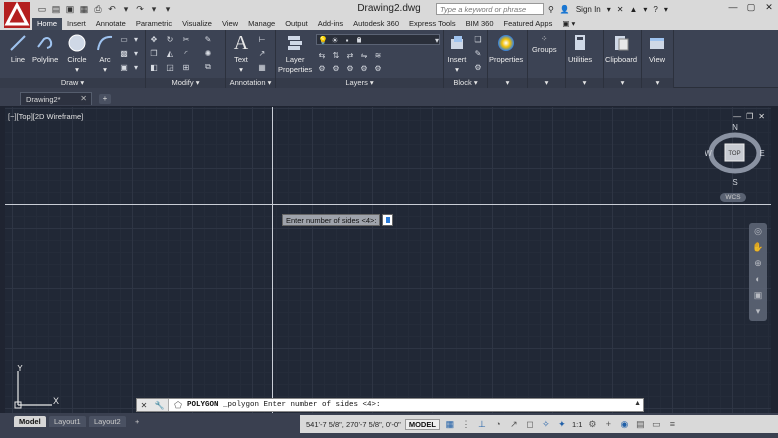 This screenshot has height=438, width=778. What do you see at coordinates (241, 69) in the screenshot?
I see `text-dropdown-icon: ▾` at bounding box center [241, 69].